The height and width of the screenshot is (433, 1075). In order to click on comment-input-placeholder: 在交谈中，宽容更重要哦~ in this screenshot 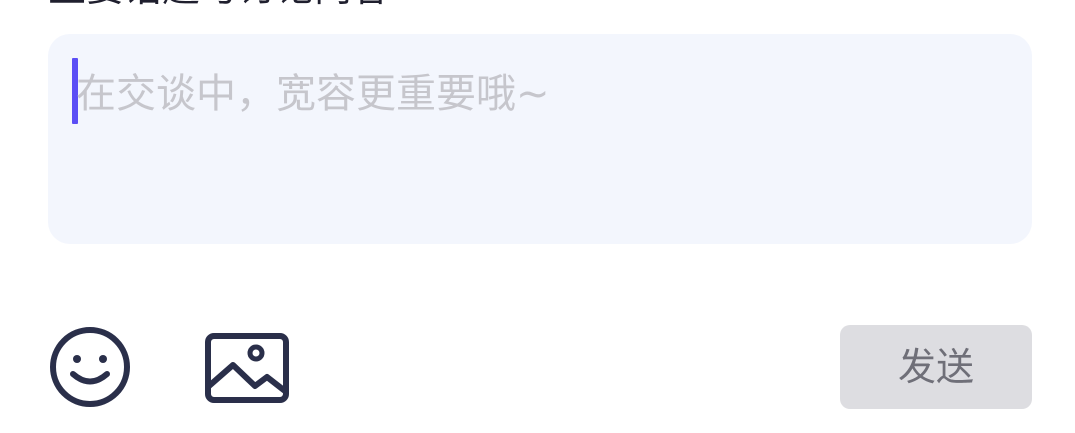, I will do `click(313, 94)`.